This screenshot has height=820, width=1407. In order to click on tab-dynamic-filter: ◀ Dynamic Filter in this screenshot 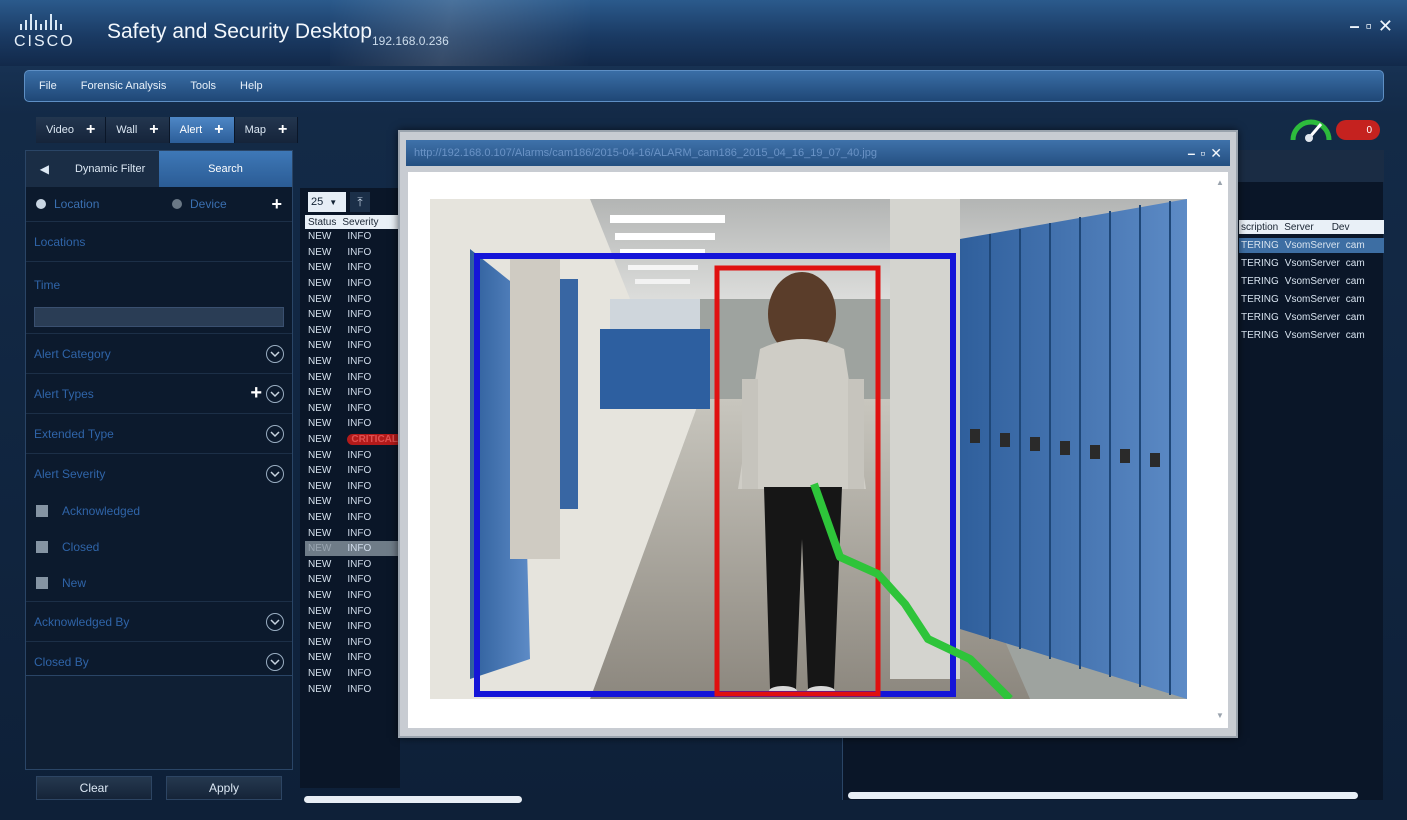, I will do `click(92, 169)`.